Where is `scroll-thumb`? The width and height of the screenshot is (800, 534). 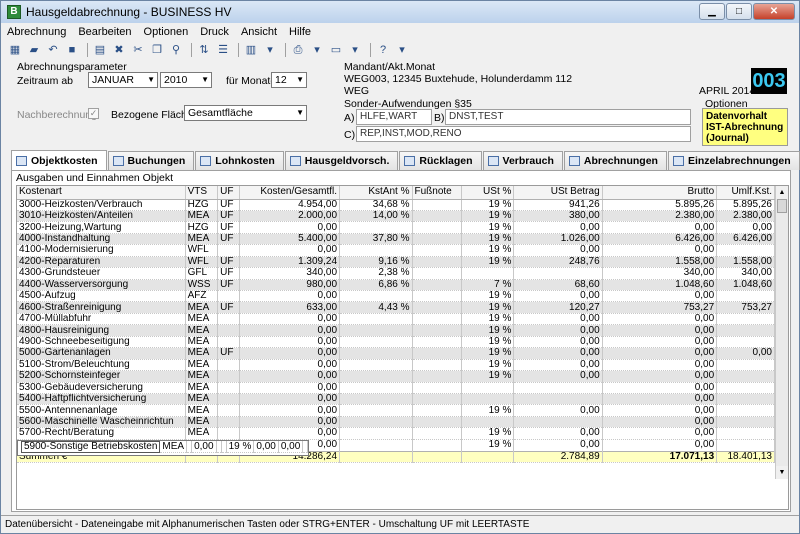
scroll-thumb is located at coordinates (782, 206).